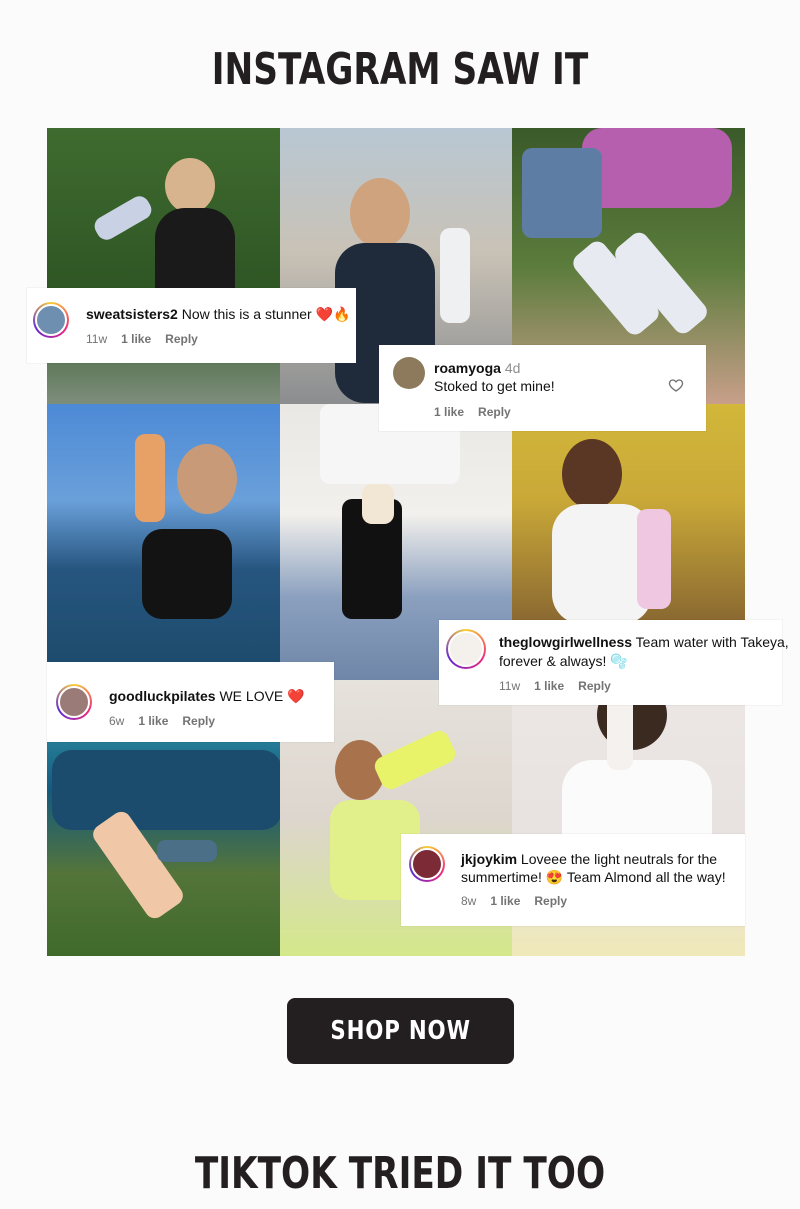 This screenshot has width=800, height=1209. I want to click on comment-text: WE LOVE ❤️, so click(262, 696).